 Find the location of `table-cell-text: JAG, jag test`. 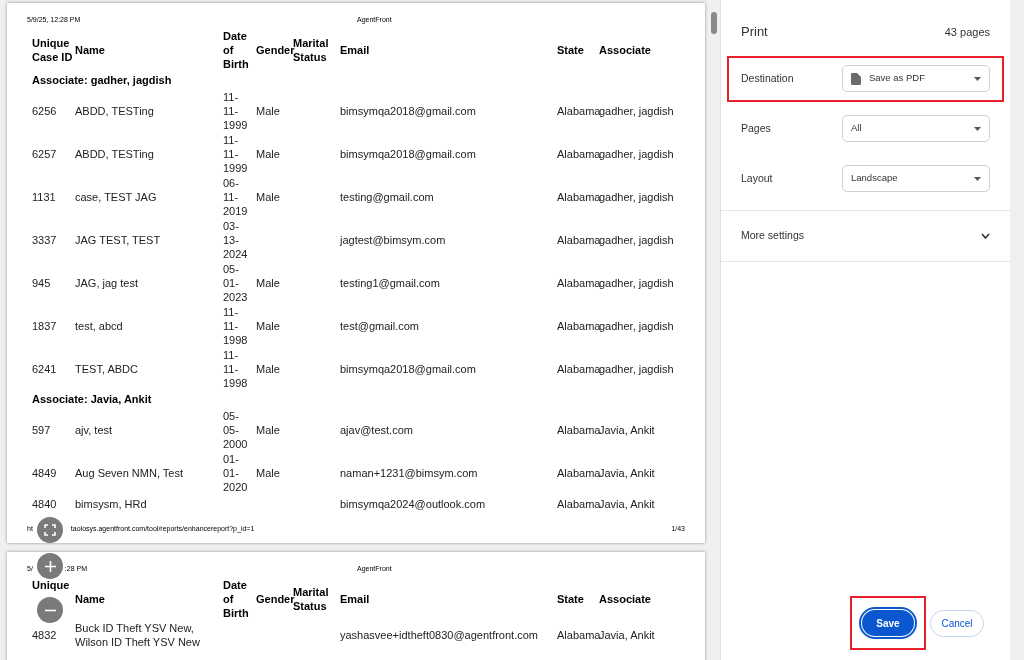

table-cell-text: JAG, jag test is located at coordinates (107, 282).